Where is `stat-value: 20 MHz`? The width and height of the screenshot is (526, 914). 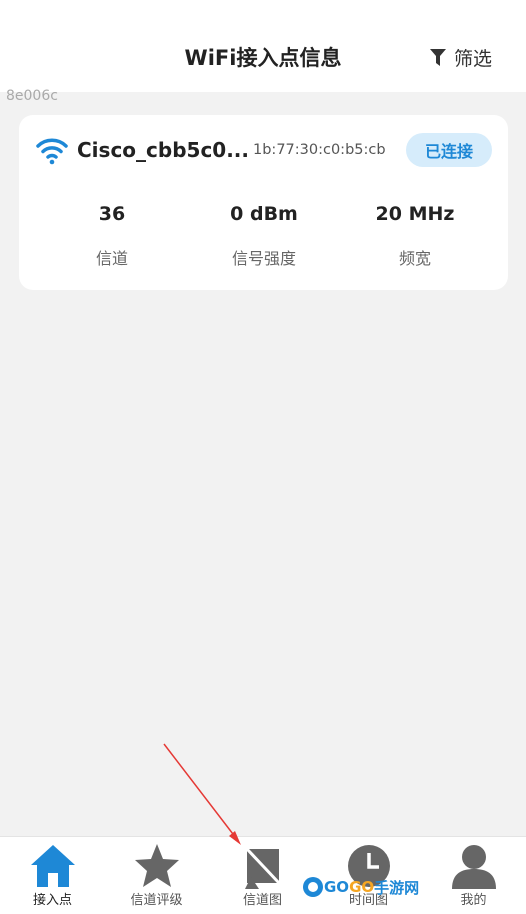 stat-value: 20 MHz is located at coordinates (415, 214).